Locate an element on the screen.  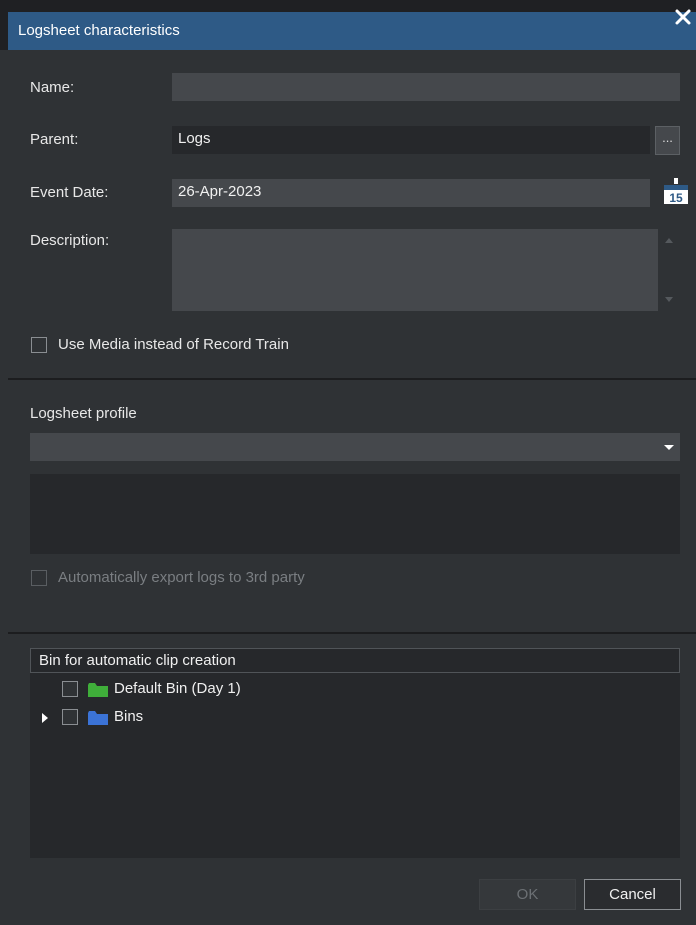
description-label: Description: is located at coordinates (70, 240).